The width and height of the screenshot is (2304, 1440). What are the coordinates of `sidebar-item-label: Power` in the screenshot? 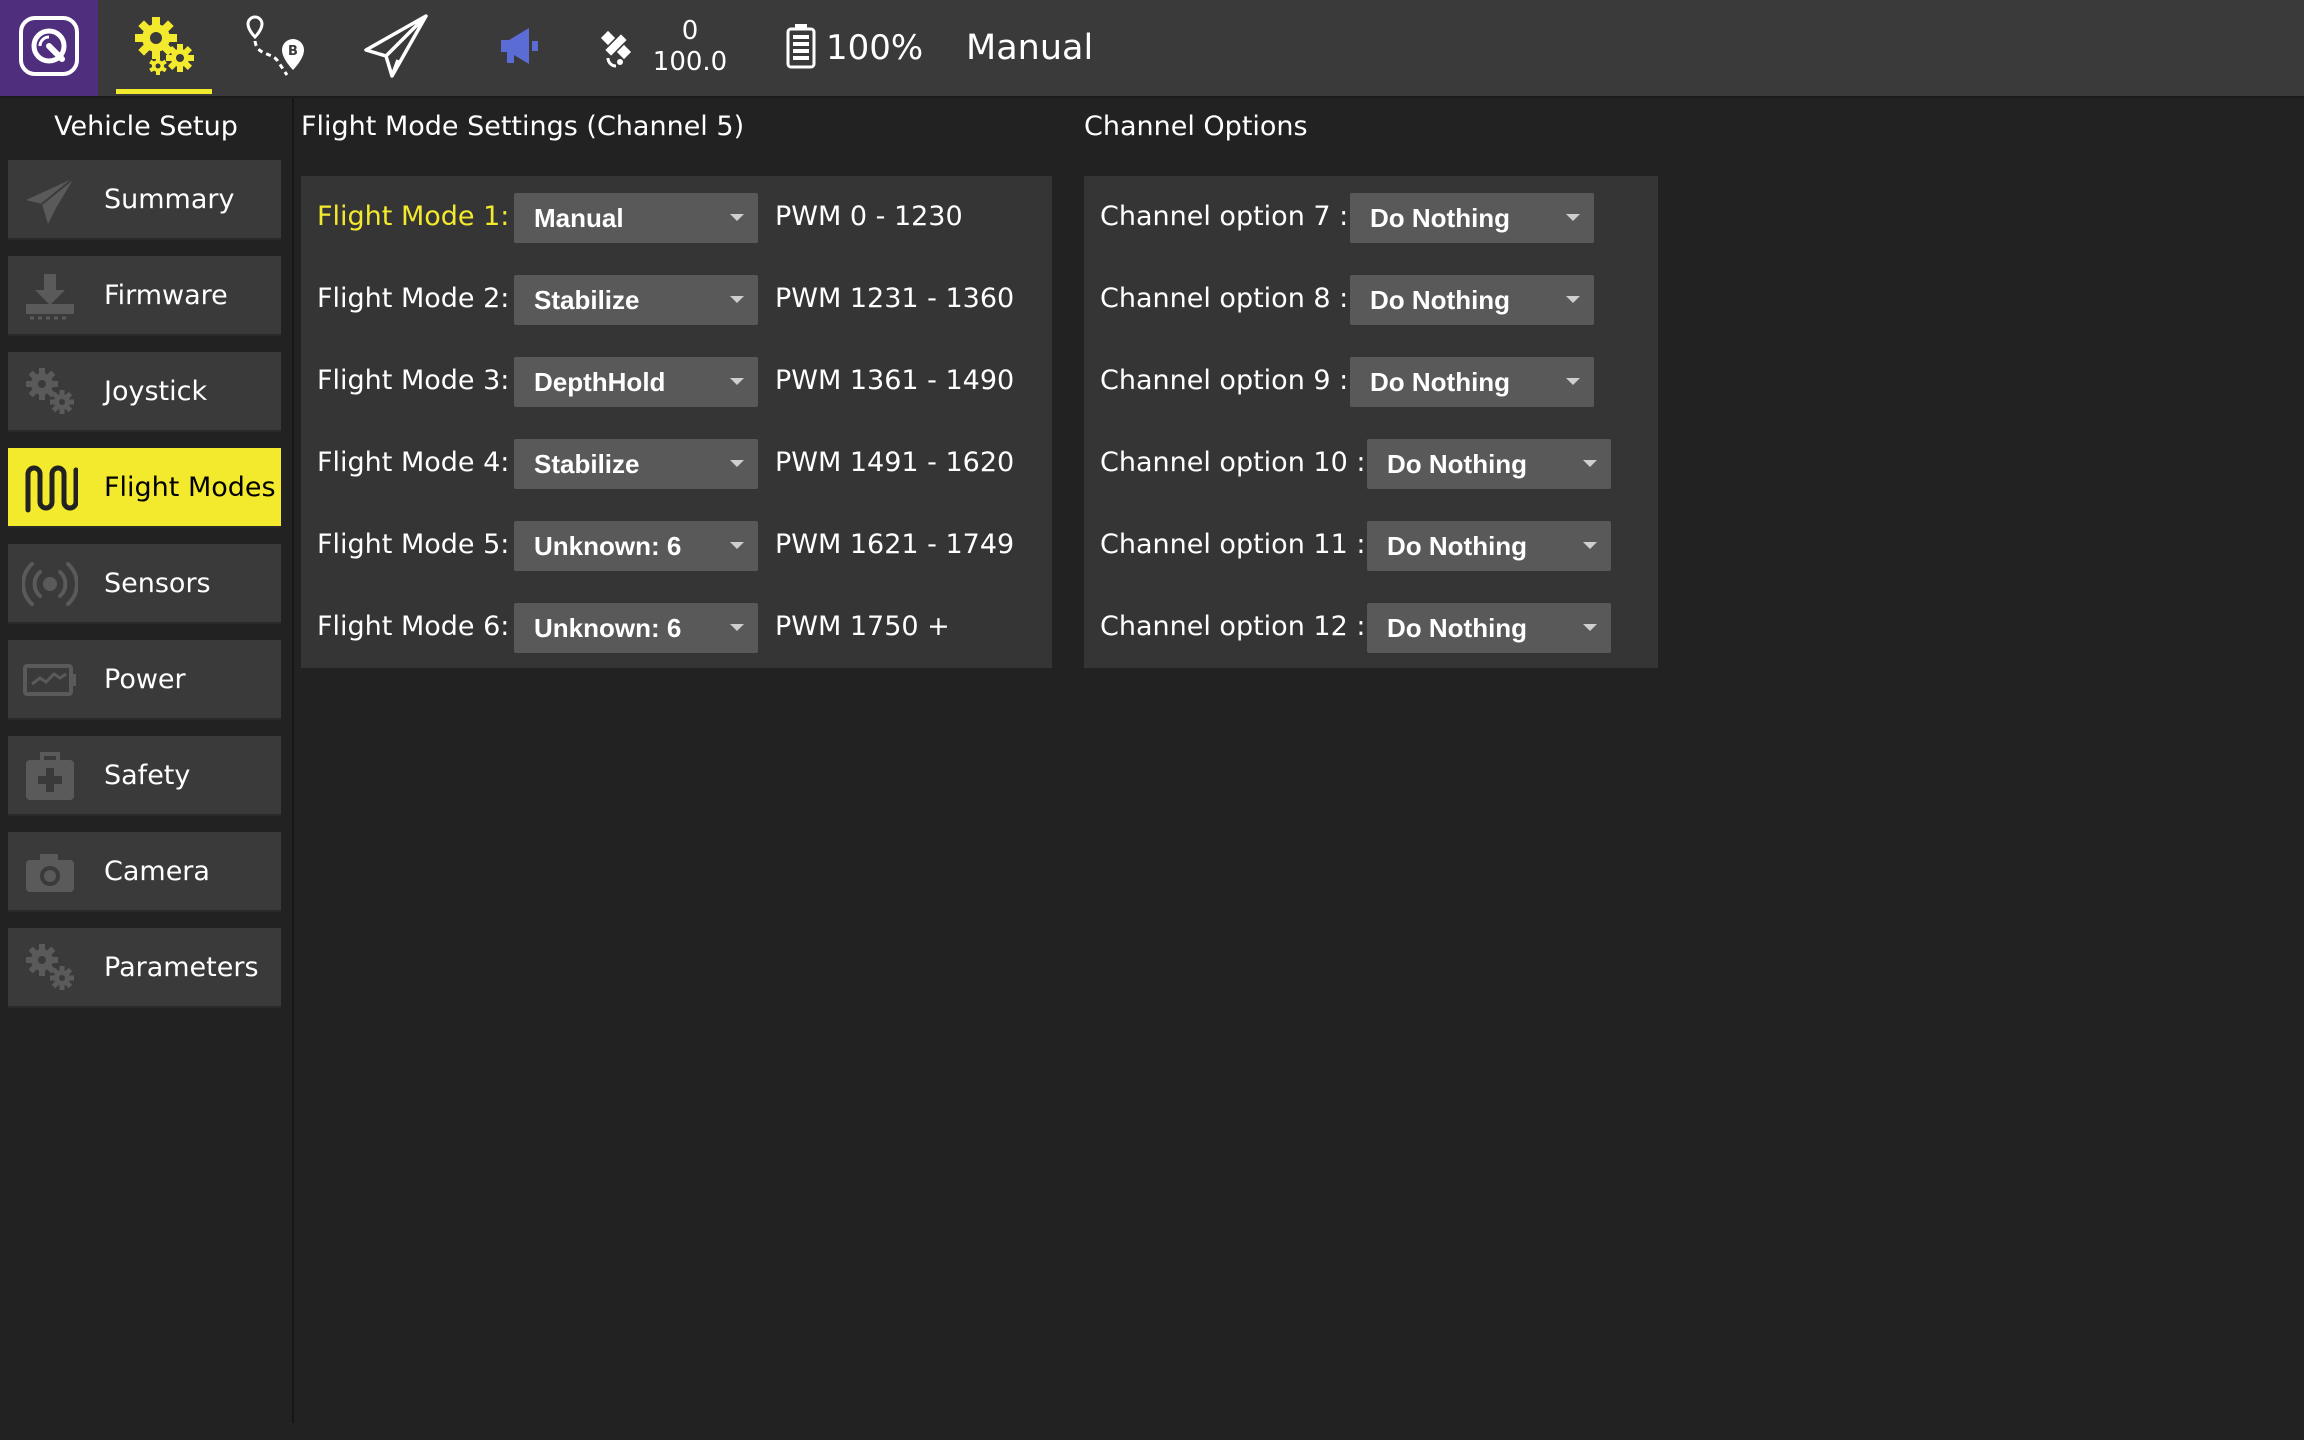 It's located at (145, 679).